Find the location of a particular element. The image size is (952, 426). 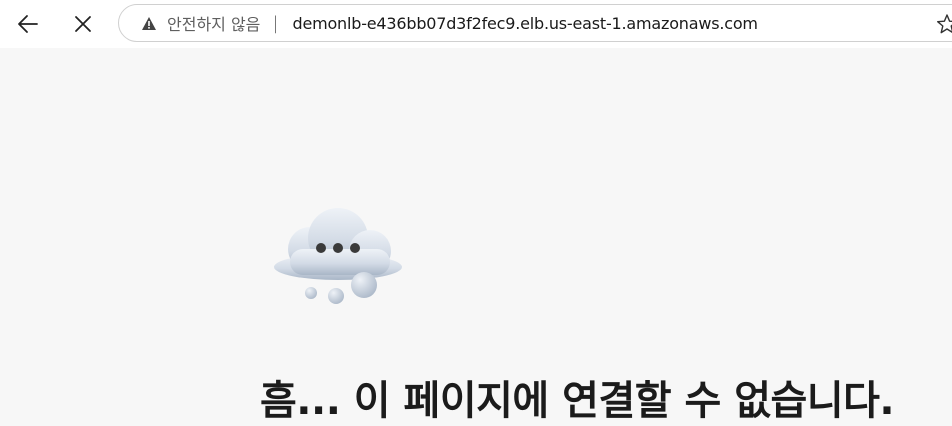

back-button is located at coordinates (28, 24).